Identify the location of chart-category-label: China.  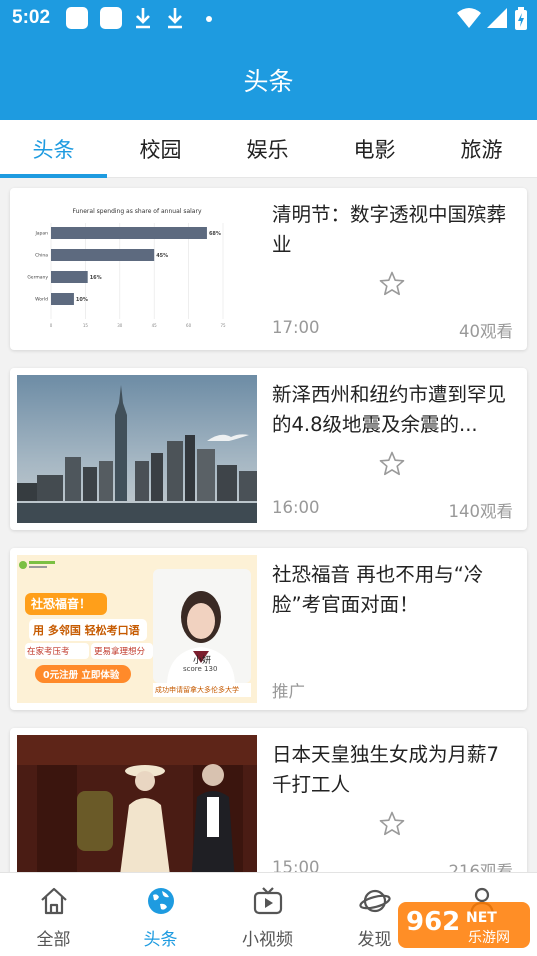
(41, 256).